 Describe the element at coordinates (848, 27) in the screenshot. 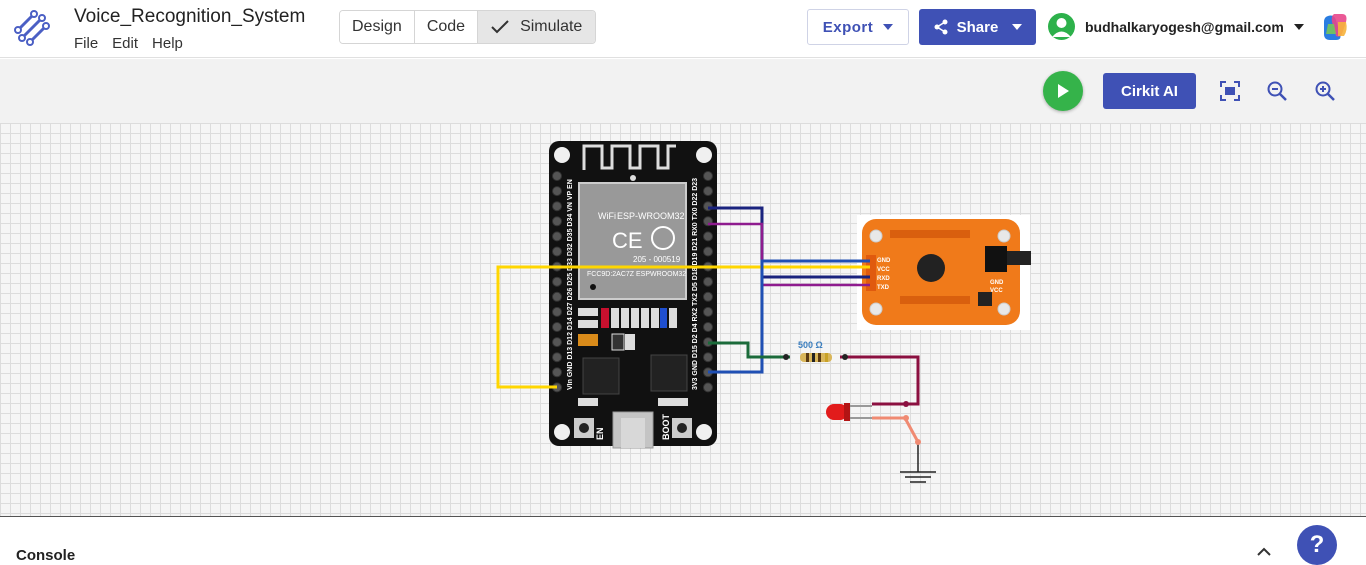

I see `export-label: Export` at that location.